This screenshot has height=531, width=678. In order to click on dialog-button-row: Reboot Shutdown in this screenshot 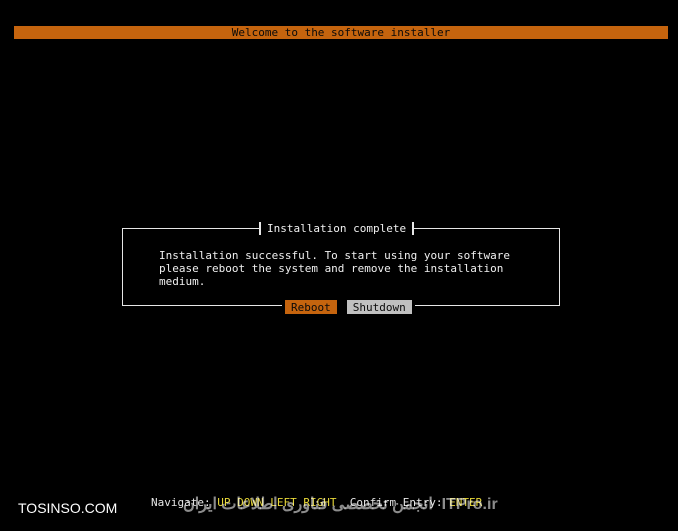, I will do `click(348, 307)`.